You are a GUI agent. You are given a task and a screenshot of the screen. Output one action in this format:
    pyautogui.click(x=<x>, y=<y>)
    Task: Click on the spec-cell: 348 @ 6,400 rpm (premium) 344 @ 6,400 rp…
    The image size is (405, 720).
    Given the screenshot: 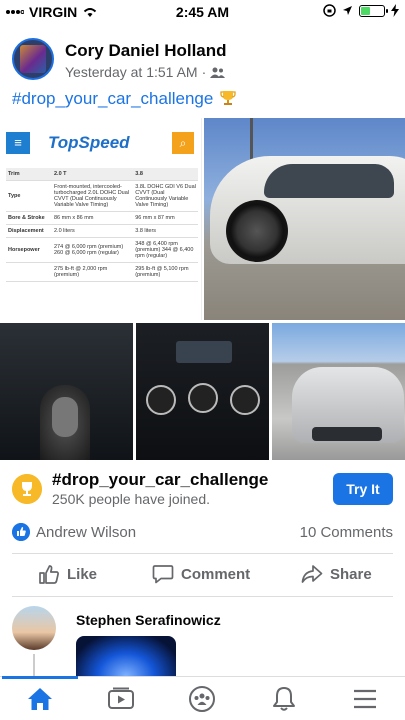 What is the action you would take?
    pyautogui.click(x=165, y=250)
    